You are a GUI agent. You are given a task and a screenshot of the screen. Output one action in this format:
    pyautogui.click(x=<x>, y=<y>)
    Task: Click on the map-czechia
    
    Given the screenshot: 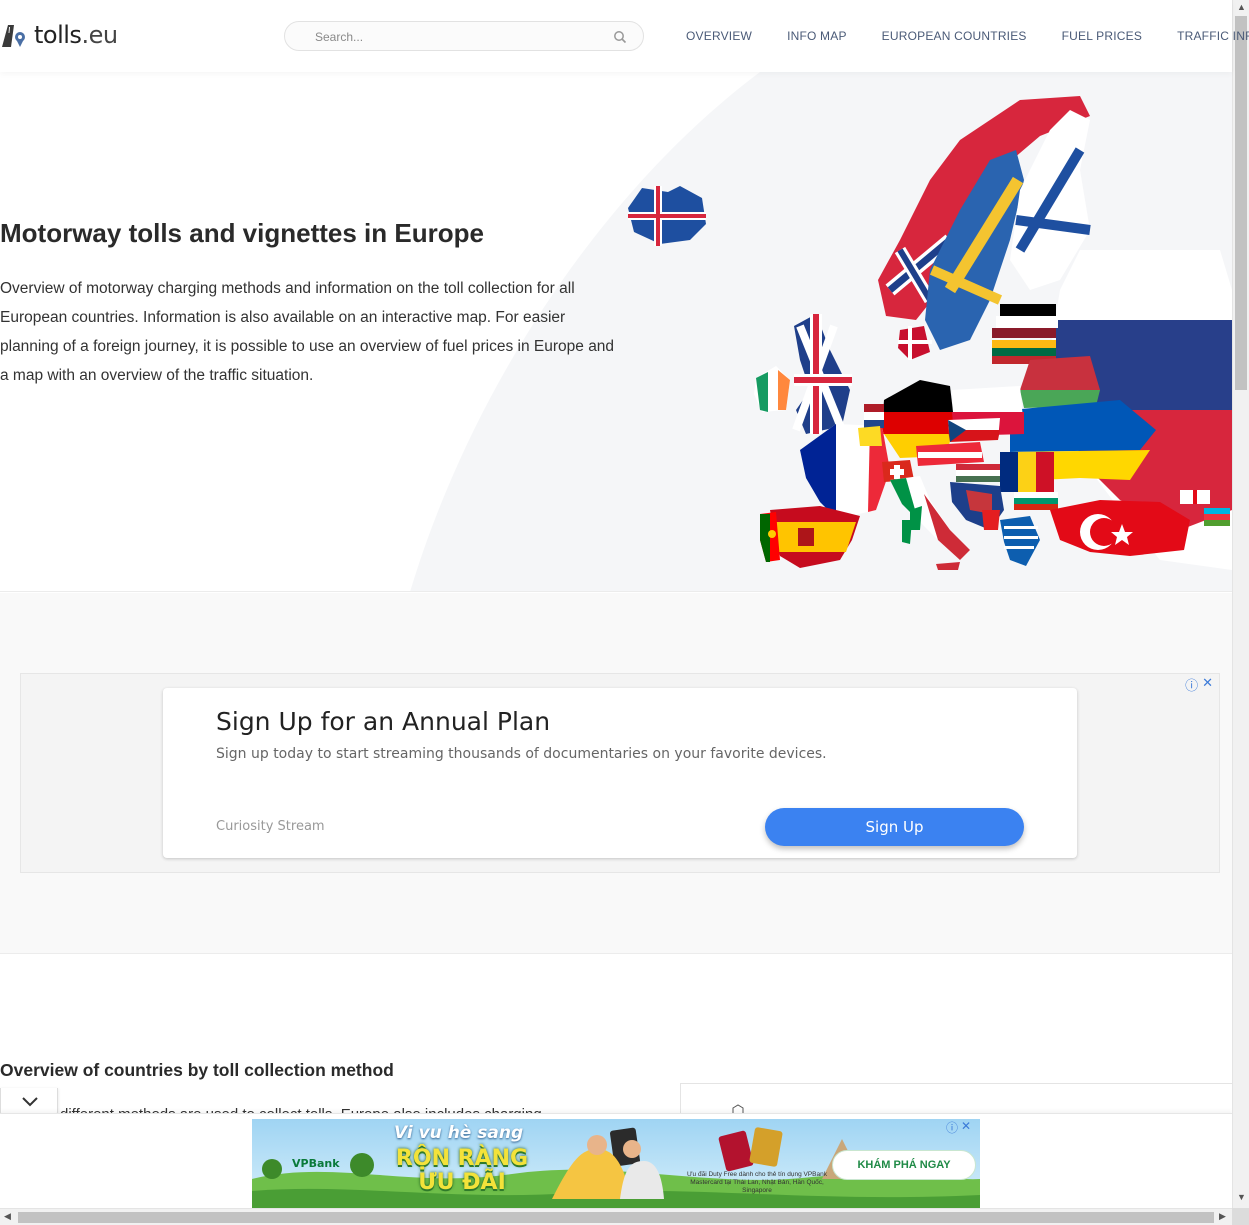 What is the action you would take?
    pyautogui.click(x=974, y=430)
    